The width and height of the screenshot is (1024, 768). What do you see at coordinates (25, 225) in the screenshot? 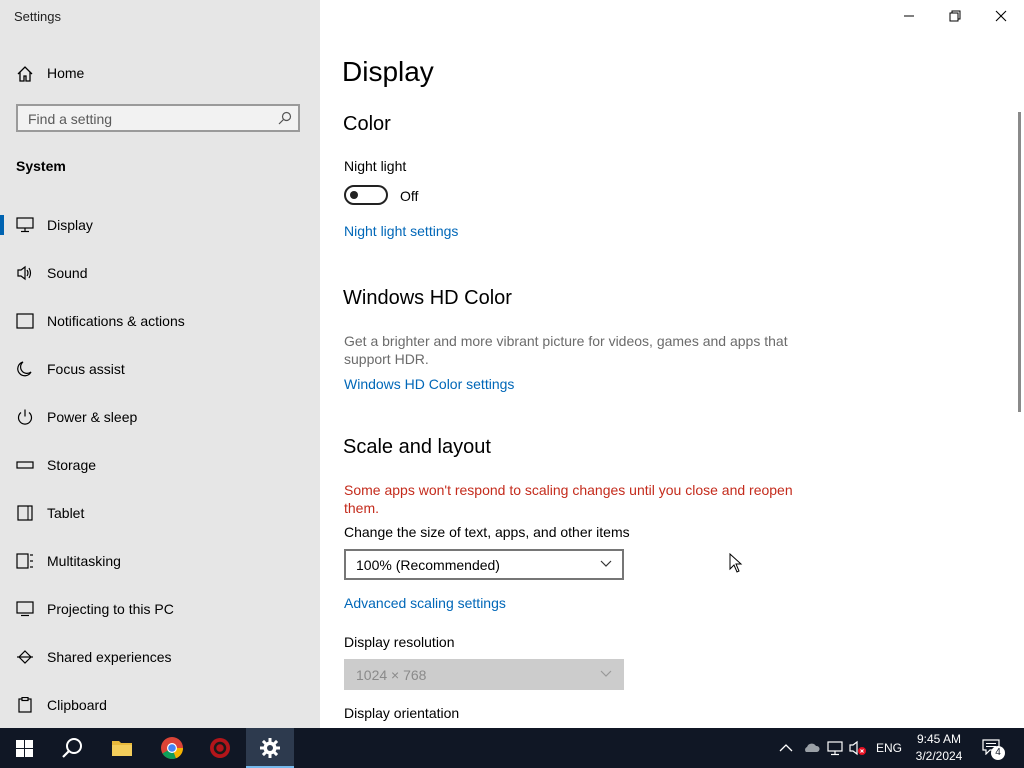
I see `monitor-icon` at bounding box center [25, 225].